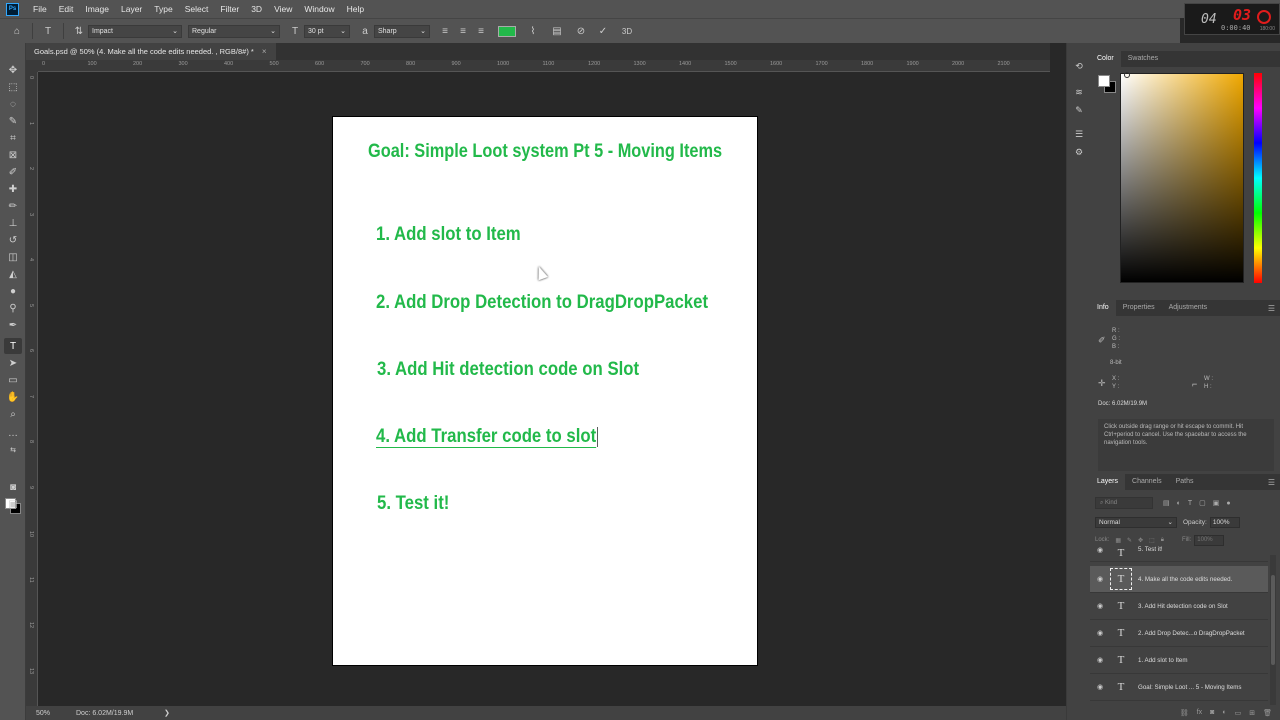 The width and height of the screenshot is (1280, 720). What do you see at coordinates (1143, 59) in the screenshot?
I see `tab-swatches: Swatches` at bounding box center [1143, 59].